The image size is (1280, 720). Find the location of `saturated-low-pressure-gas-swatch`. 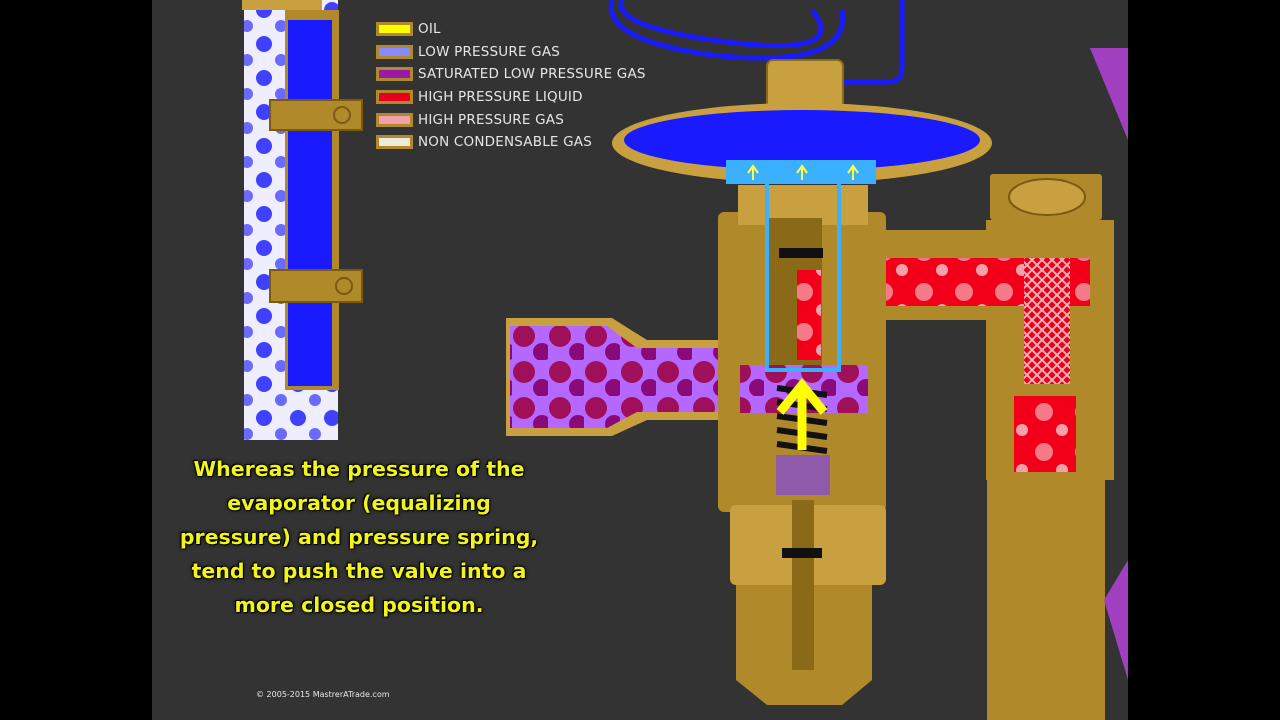

saturated-low-pressure-gas-swatch is located at coordinates (394, 74).